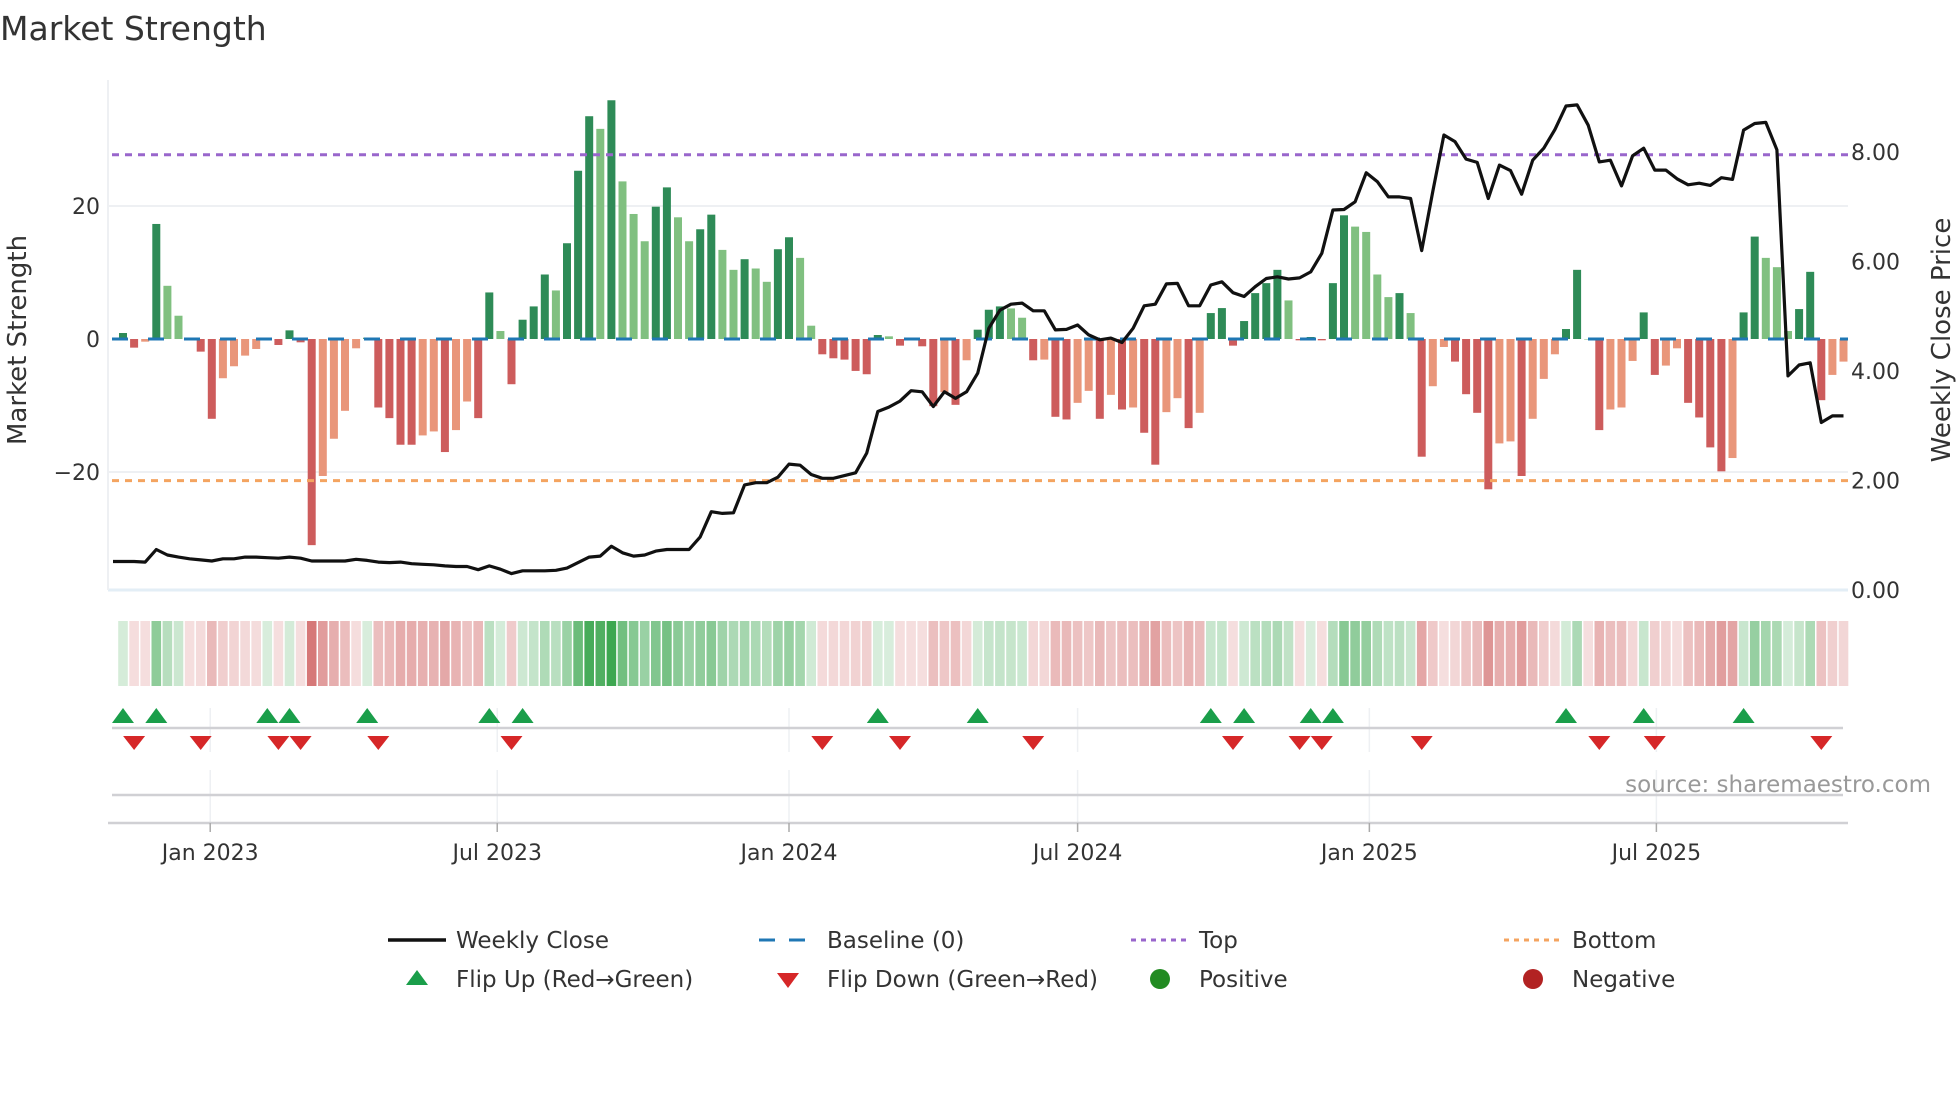  Describe the element at coordinates (1077, 853) in the screenshot. I see `x-tick-label: Jul 2024` at that location.